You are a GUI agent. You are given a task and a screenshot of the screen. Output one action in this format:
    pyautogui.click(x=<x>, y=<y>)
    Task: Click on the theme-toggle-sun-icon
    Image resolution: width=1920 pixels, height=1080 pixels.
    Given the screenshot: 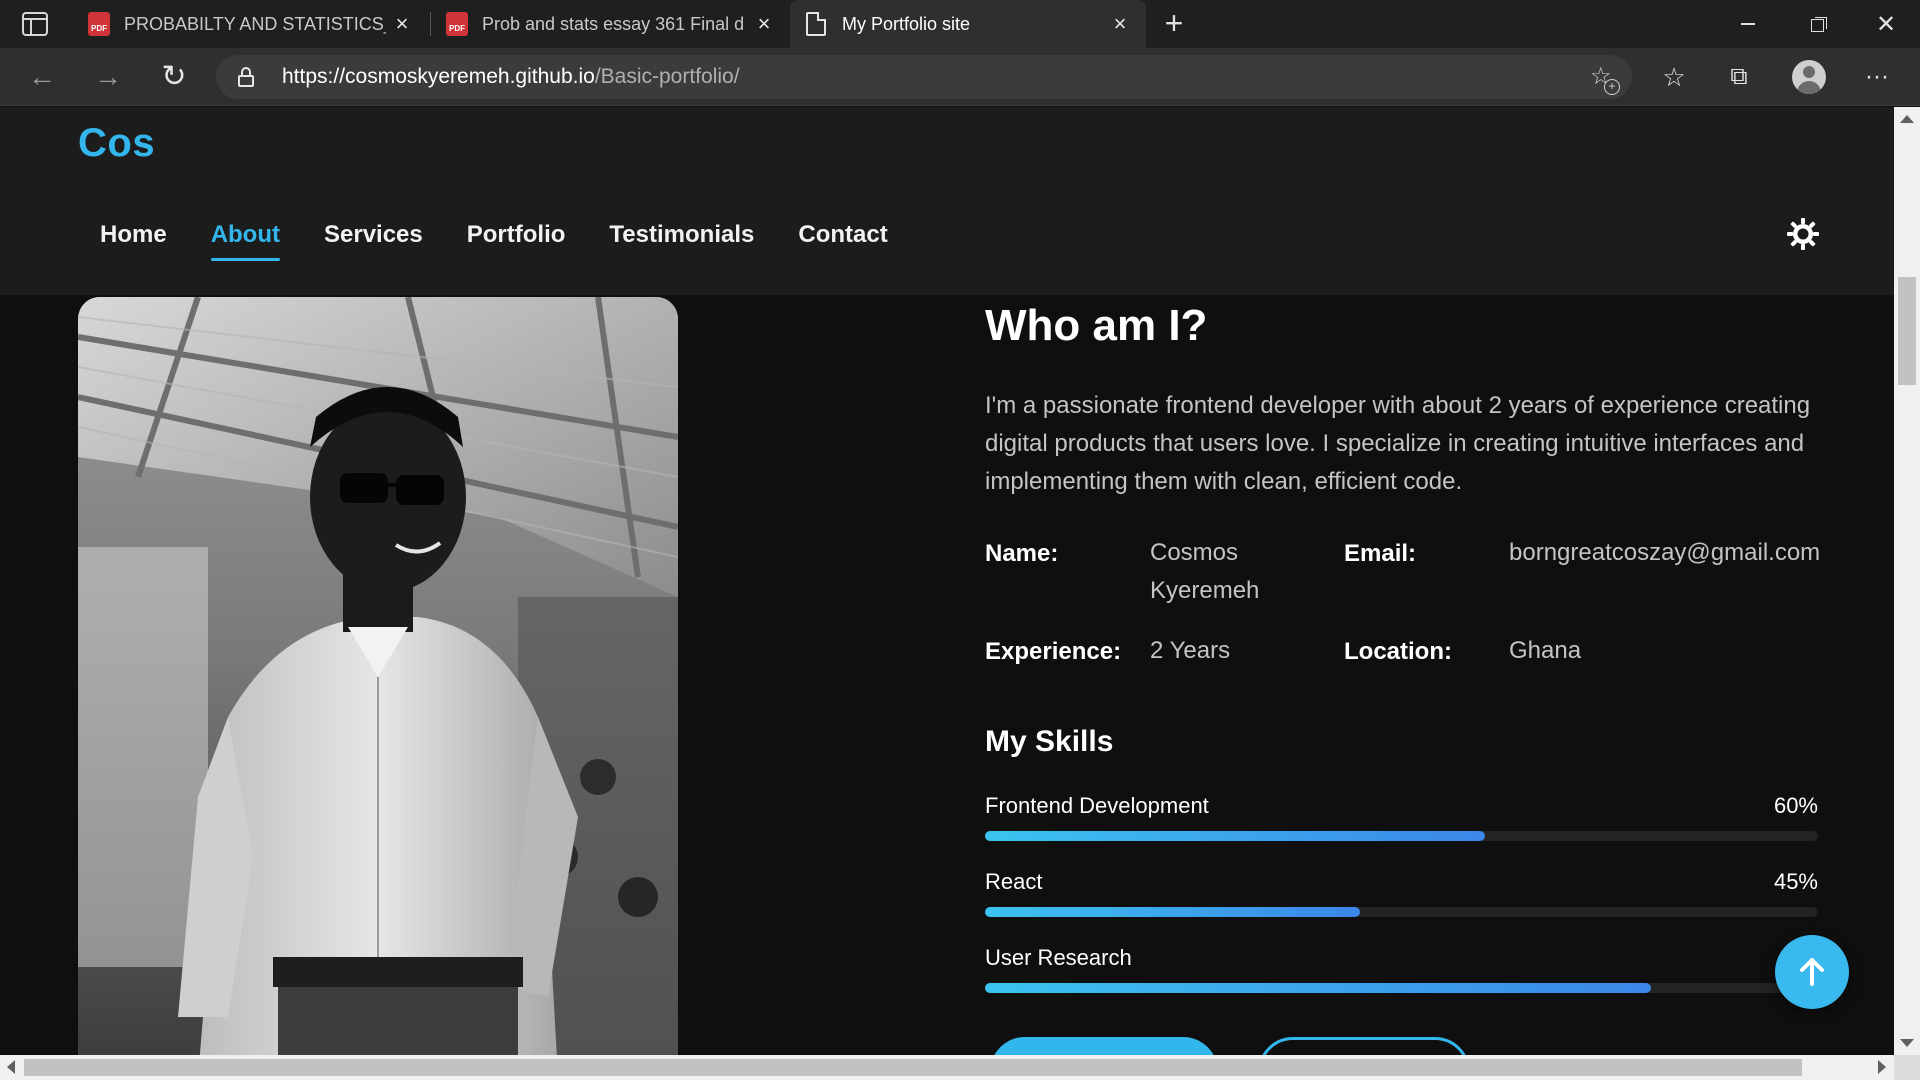 What is the action you would take?
    pyautogui.click(x=1803, y=234)
    